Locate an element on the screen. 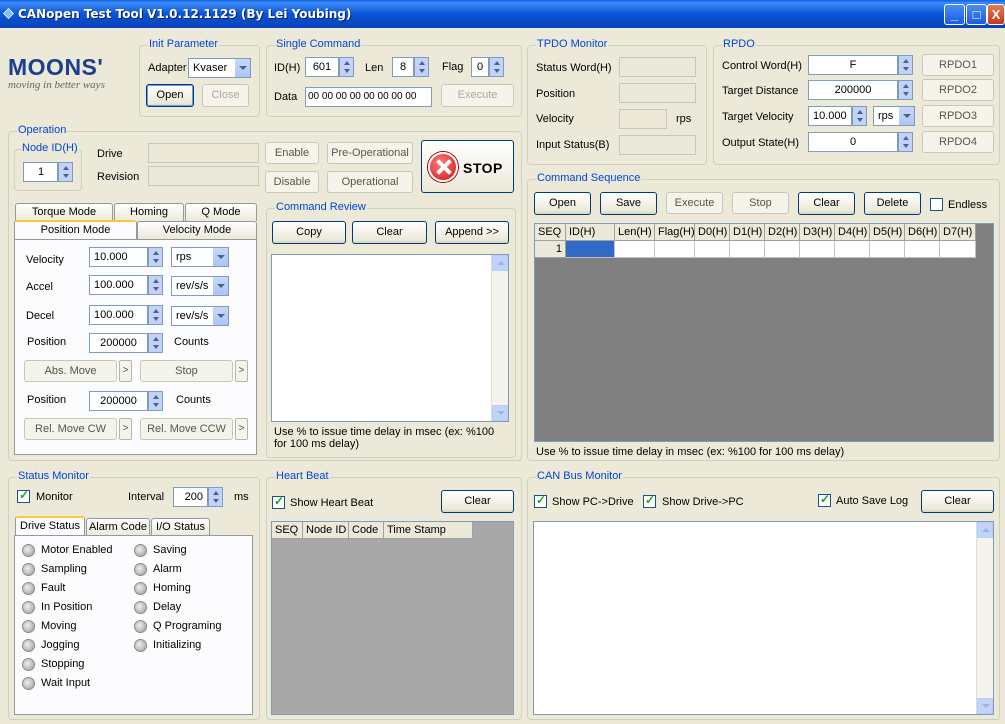 The height and width of the screenshot is (724, 1005). column-header: D3(H) is located at coordinates (817, 232).